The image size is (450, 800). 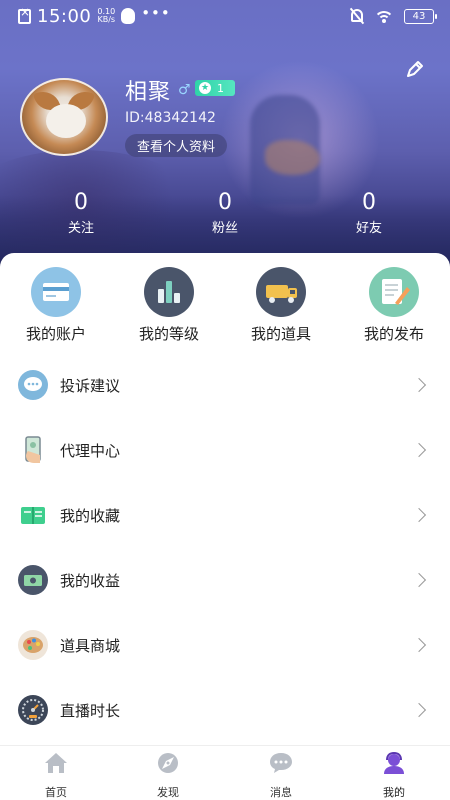 I want to click on tab-label: 消息, so click(x=281, y=792).